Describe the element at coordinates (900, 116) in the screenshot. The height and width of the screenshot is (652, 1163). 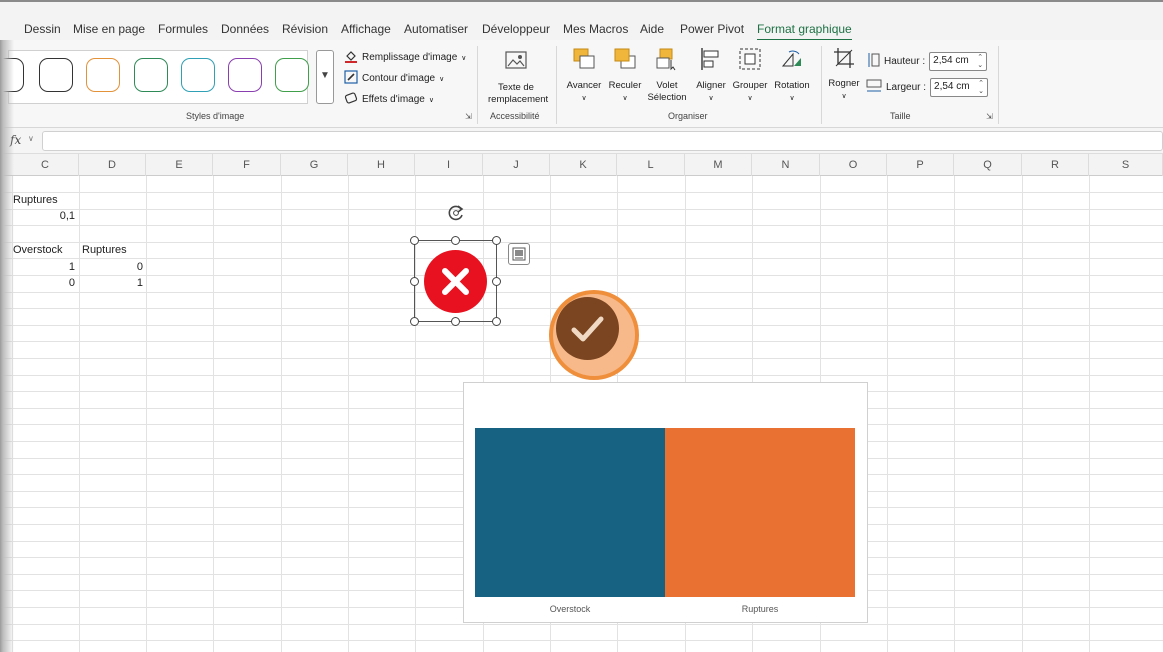
I see `size-group-label: Taille` at that location.